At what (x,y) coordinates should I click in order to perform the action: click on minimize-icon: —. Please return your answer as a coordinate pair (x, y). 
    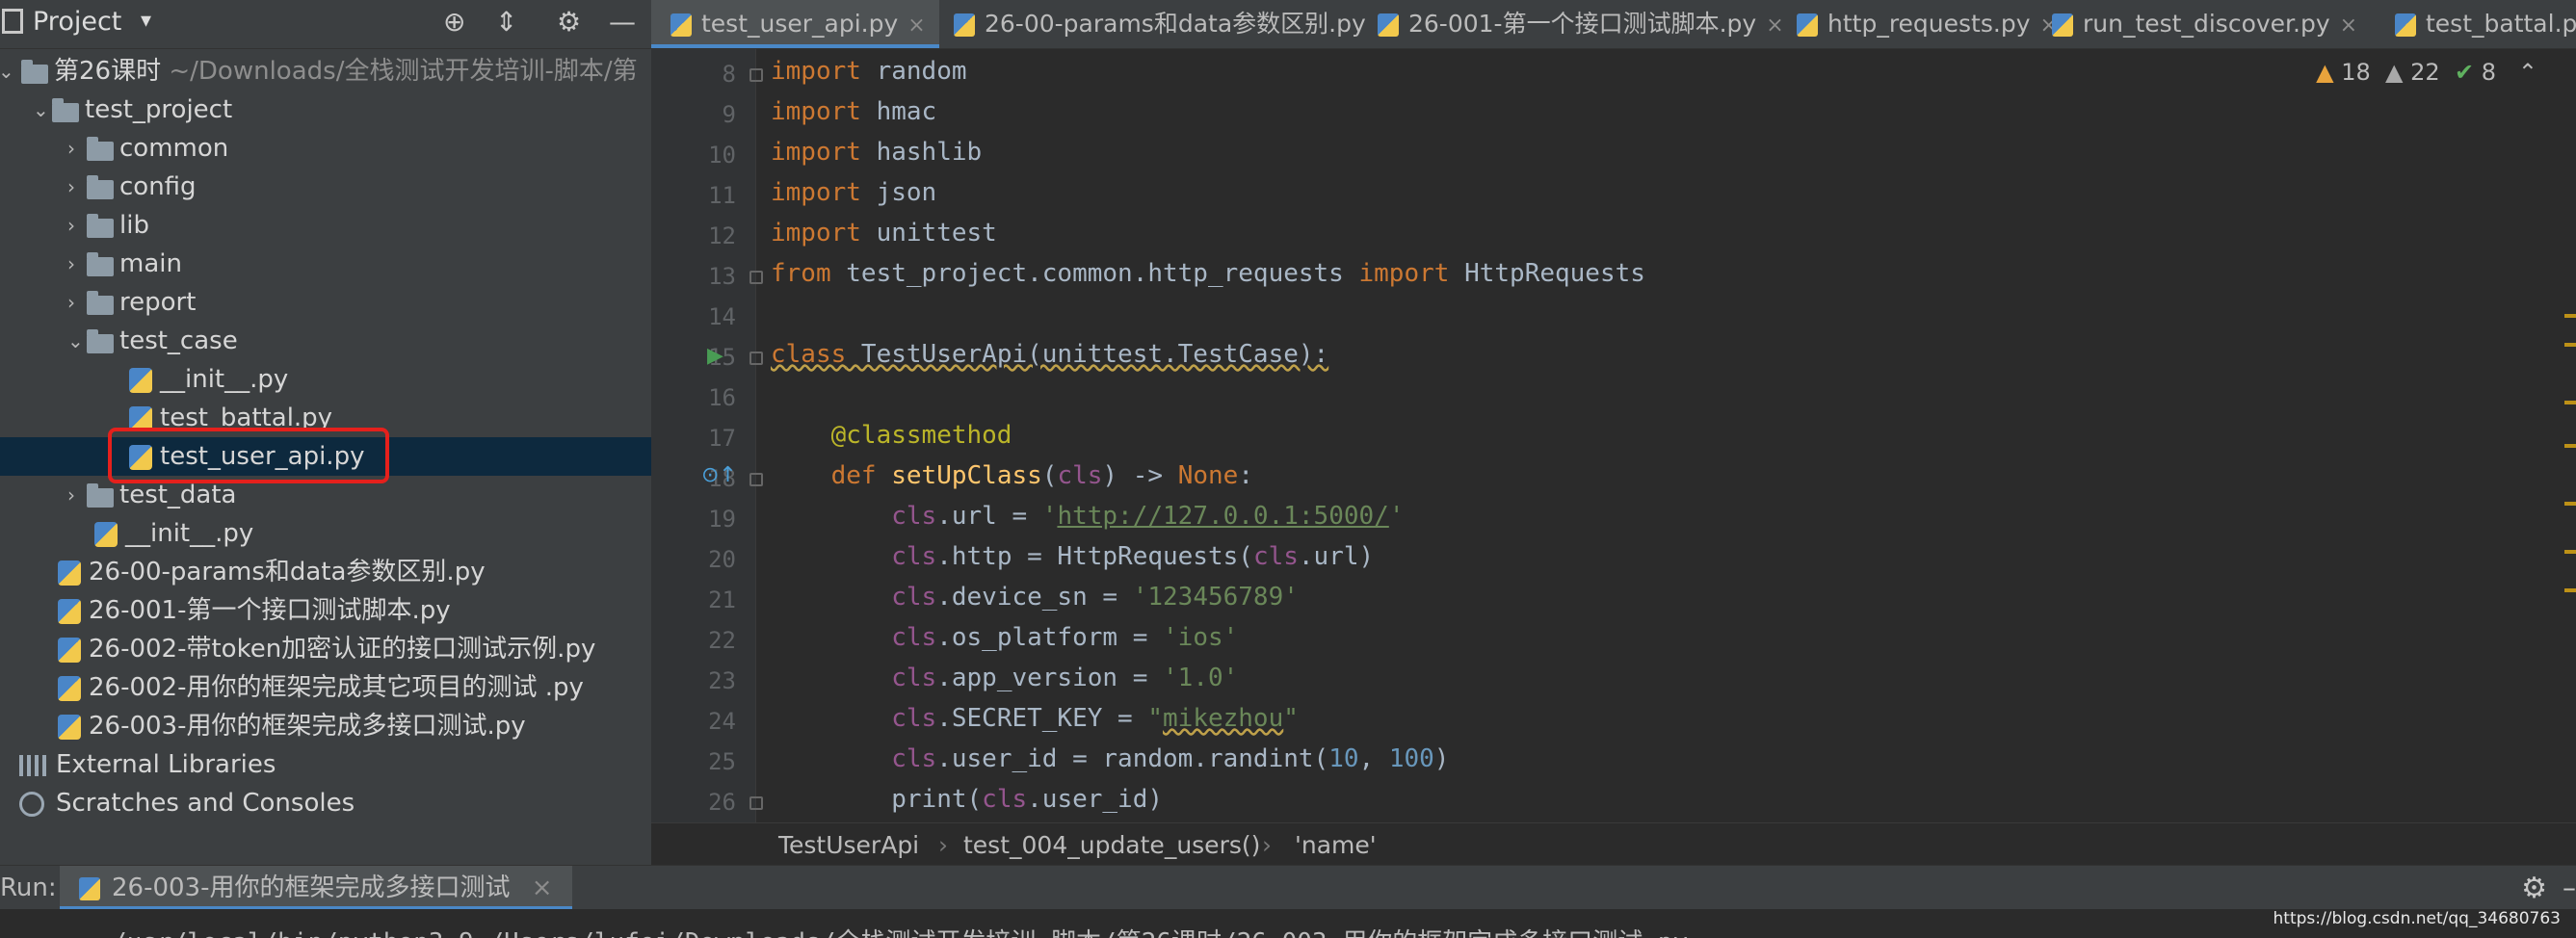
    Looking at the image, I should click on (623, 22).